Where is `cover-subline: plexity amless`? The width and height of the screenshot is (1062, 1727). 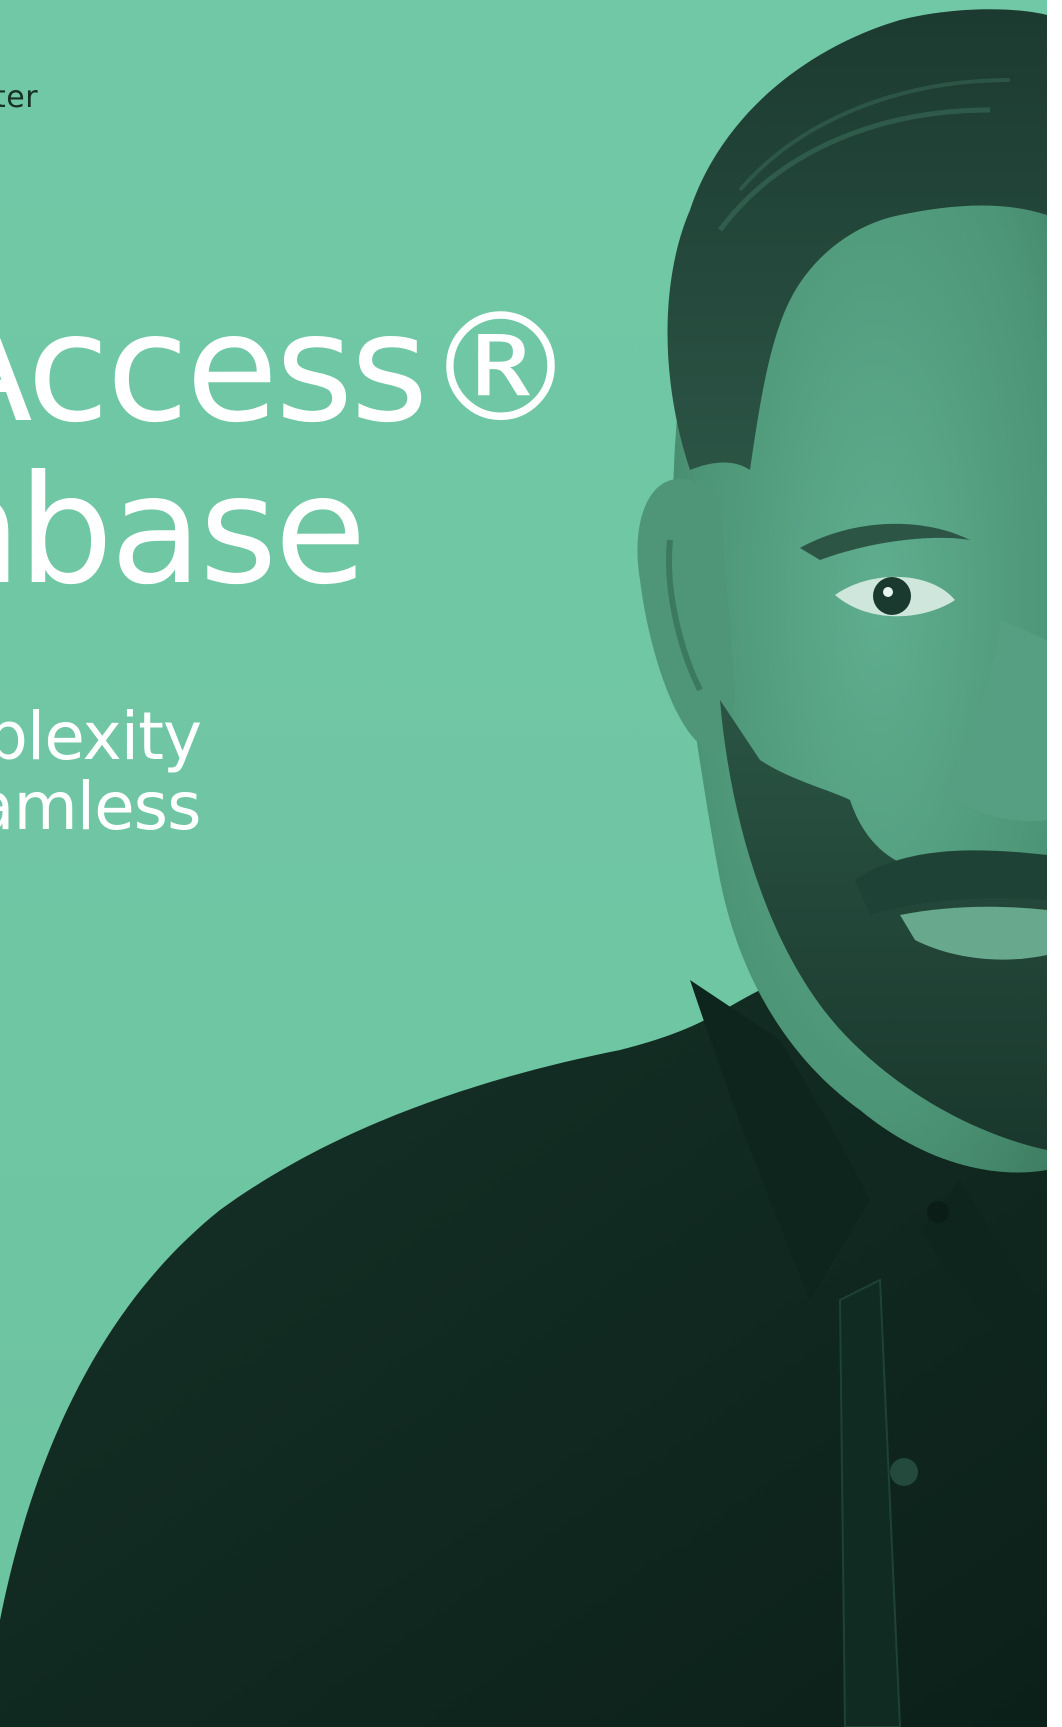 cover-subline: plexity amless is located at coordinates (101, 771).